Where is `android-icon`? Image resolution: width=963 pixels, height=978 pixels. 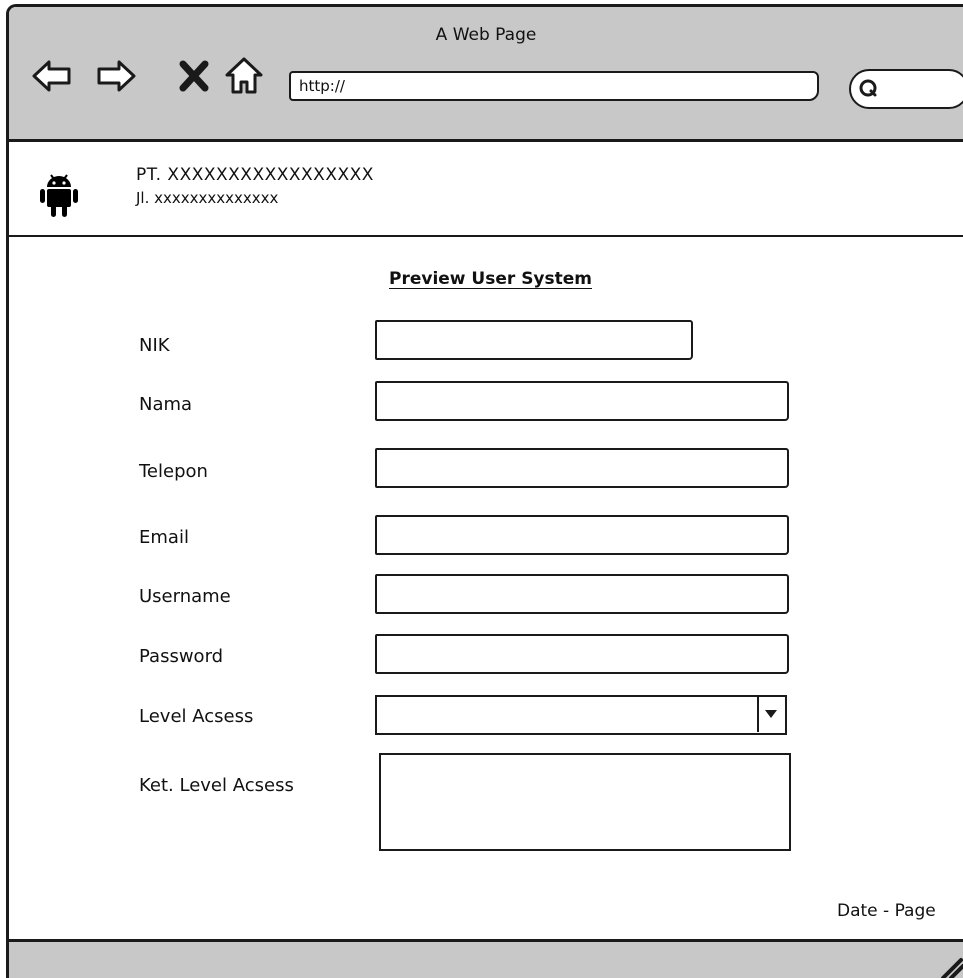
android-icon is located at coordinates (59, 195).